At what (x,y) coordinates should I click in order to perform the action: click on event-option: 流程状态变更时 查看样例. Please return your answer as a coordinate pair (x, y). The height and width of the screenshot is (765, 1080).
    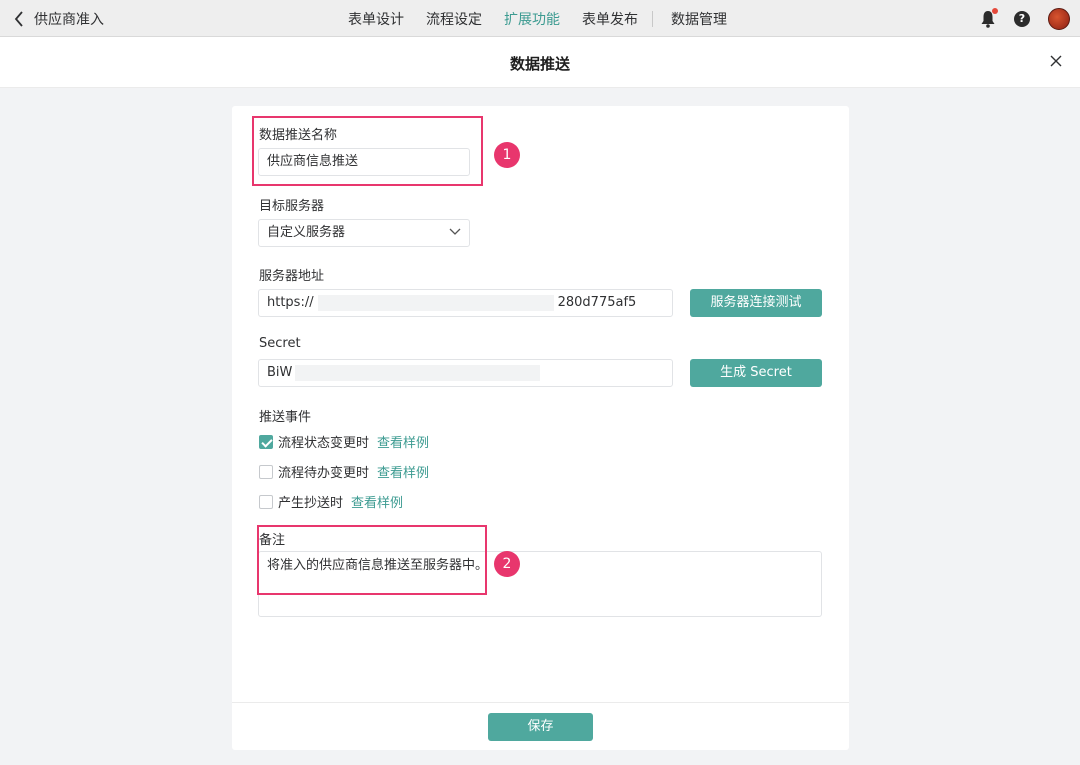
    Looking at the image, I should click on (344, 441).